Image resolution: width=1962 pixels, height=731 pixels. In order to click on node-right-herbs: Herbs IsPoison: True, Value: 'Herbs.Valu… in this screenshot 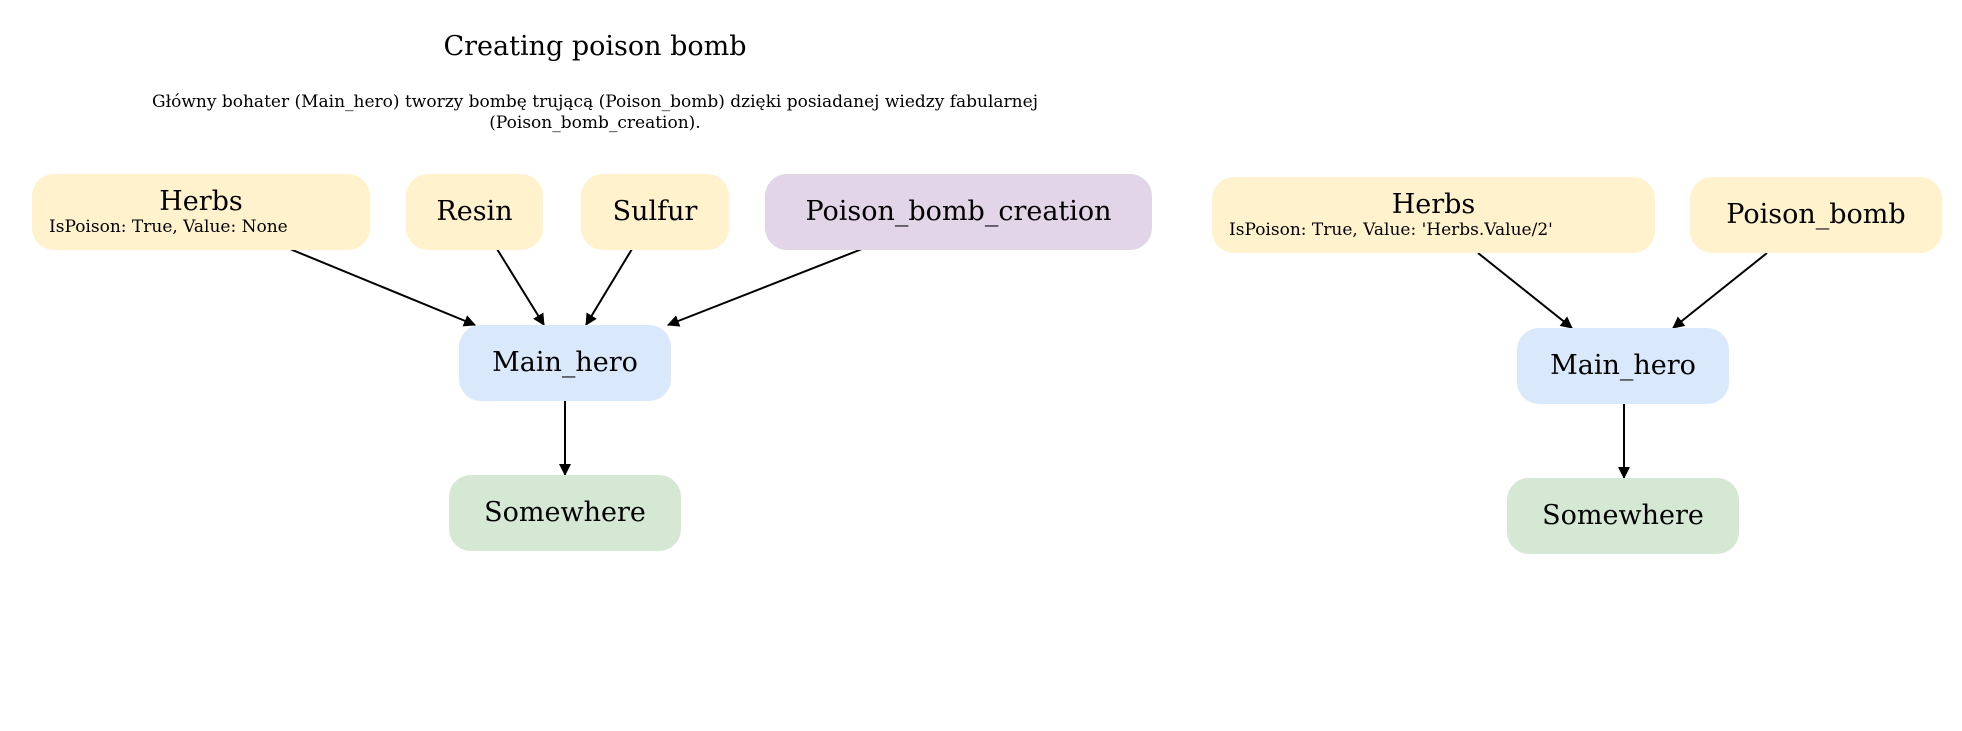, I will do `click(1433, 215)`.